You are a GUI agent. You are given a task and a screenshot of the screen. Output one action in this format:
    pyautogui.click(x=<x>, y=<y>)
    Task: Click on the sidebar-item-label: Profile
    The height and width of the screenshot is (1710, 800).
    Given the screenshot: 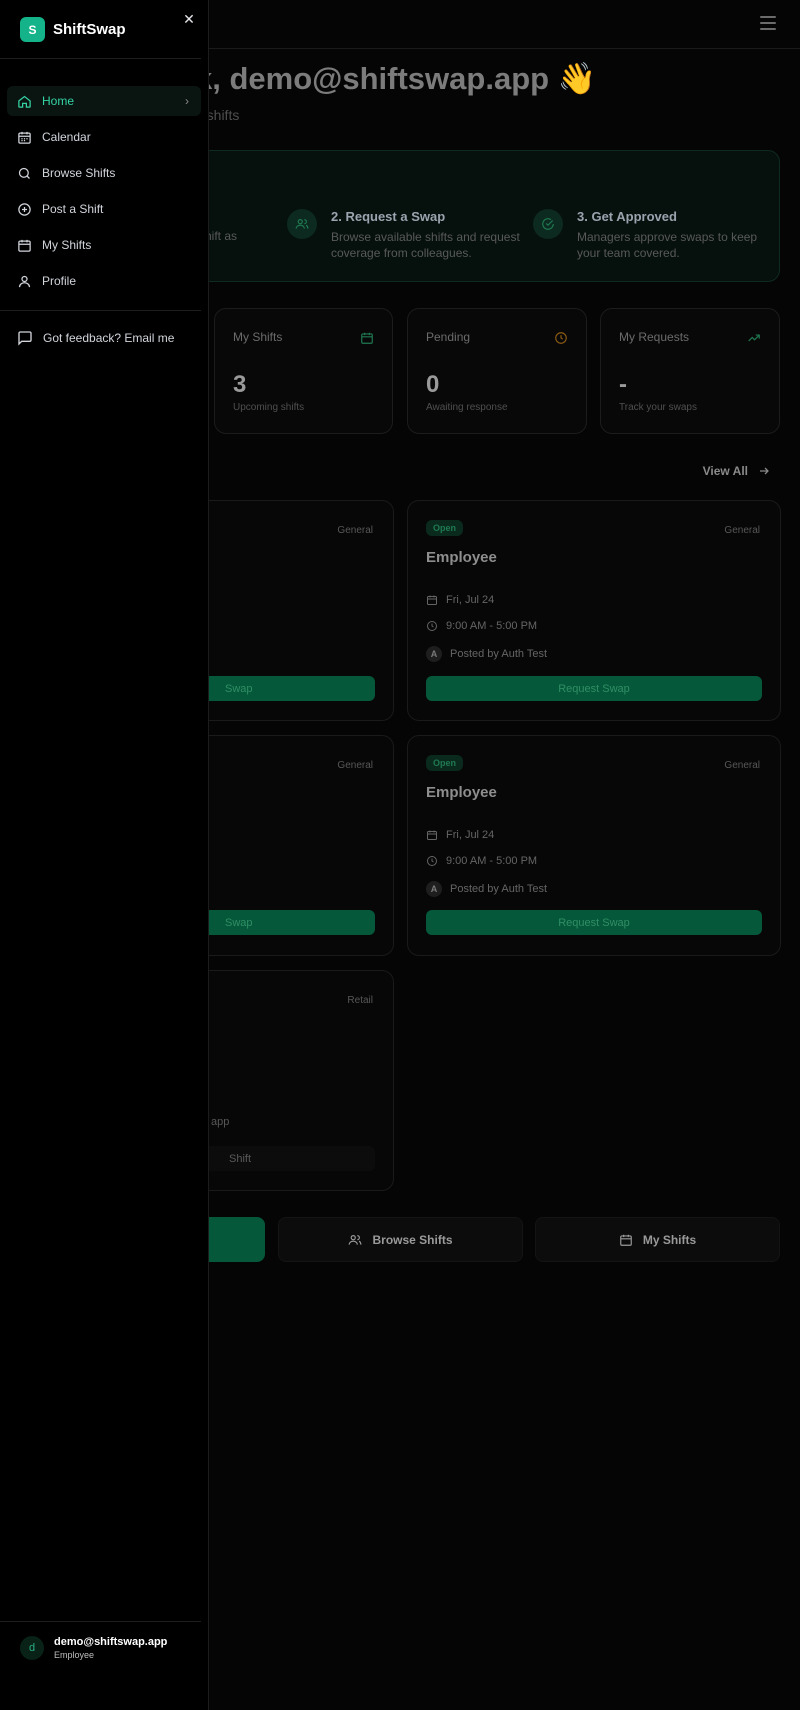 What is the action you would take?
    pyautogui.click(x=59, y=281)
    